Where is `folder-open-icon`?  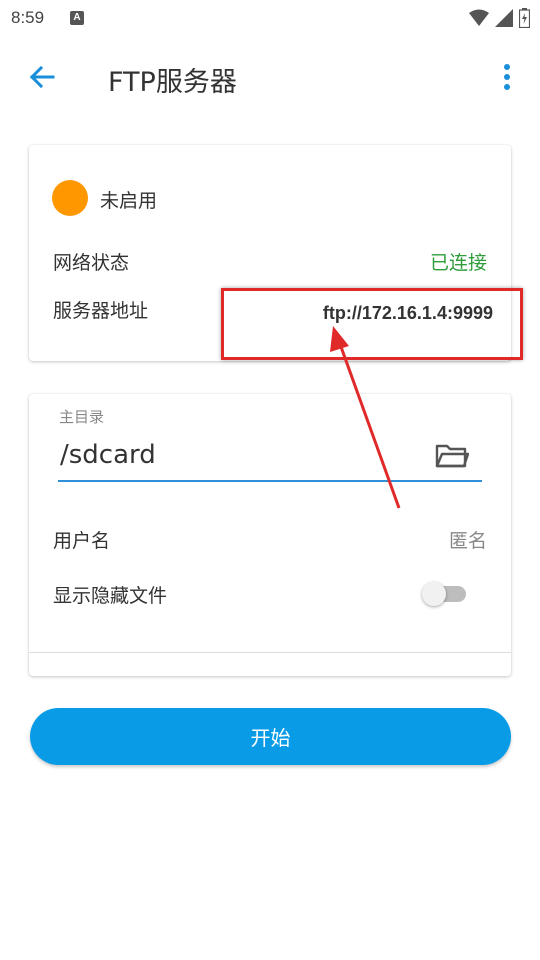 folder-open-icon is located at coordinates (452, 456).